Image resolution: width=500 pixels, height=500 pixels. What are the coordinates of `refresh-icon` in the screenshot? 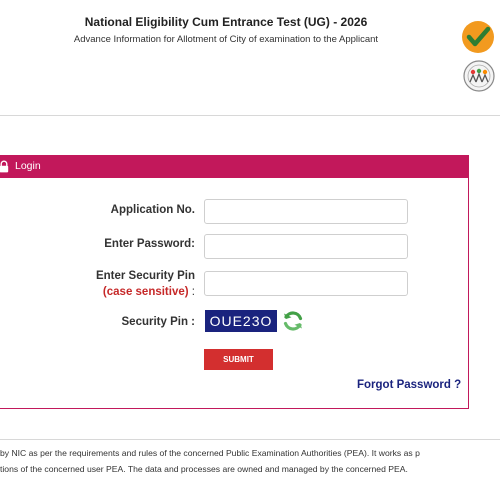 It's located at (293, 321).